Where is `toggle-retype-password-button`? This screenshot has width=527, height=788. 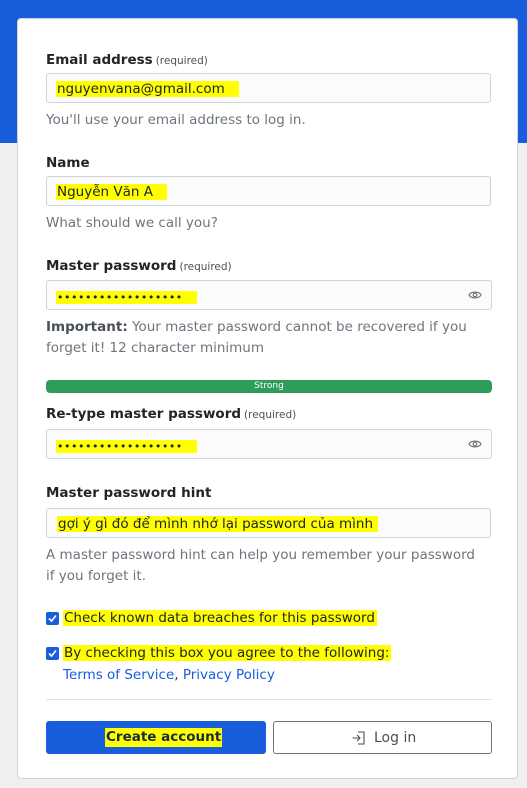
toggle-retype-password-button is located at coordinates (475, 444).